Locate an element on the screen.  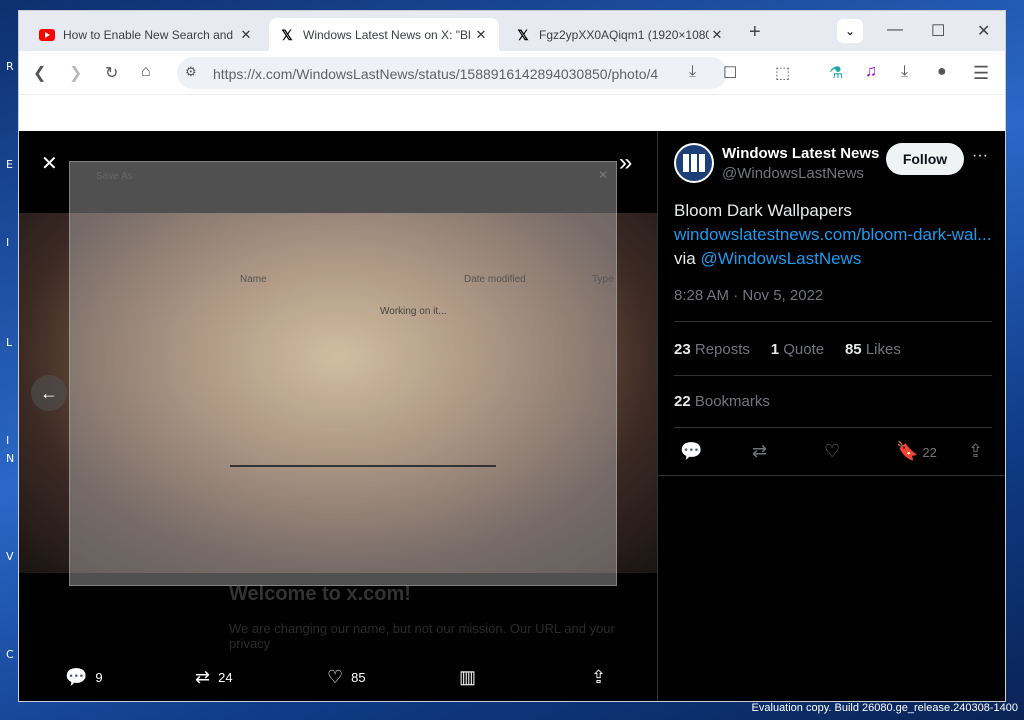
column-type: Type is located at coordinates (603, 279).